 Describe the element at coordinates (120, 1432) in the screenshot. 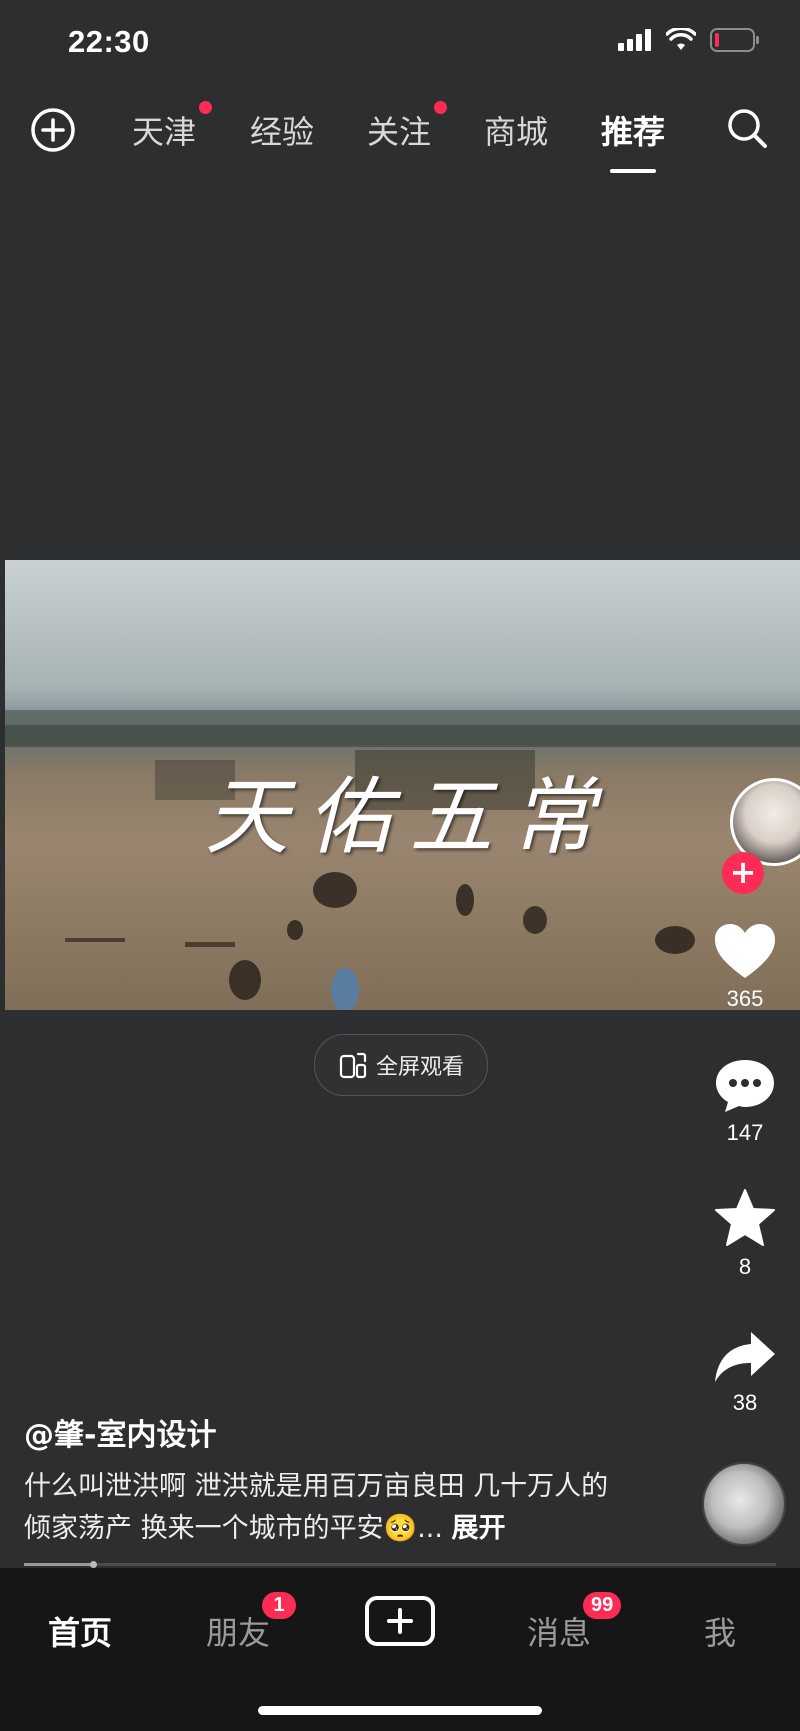

I see `author-name: @肇-室内设计` at that location.